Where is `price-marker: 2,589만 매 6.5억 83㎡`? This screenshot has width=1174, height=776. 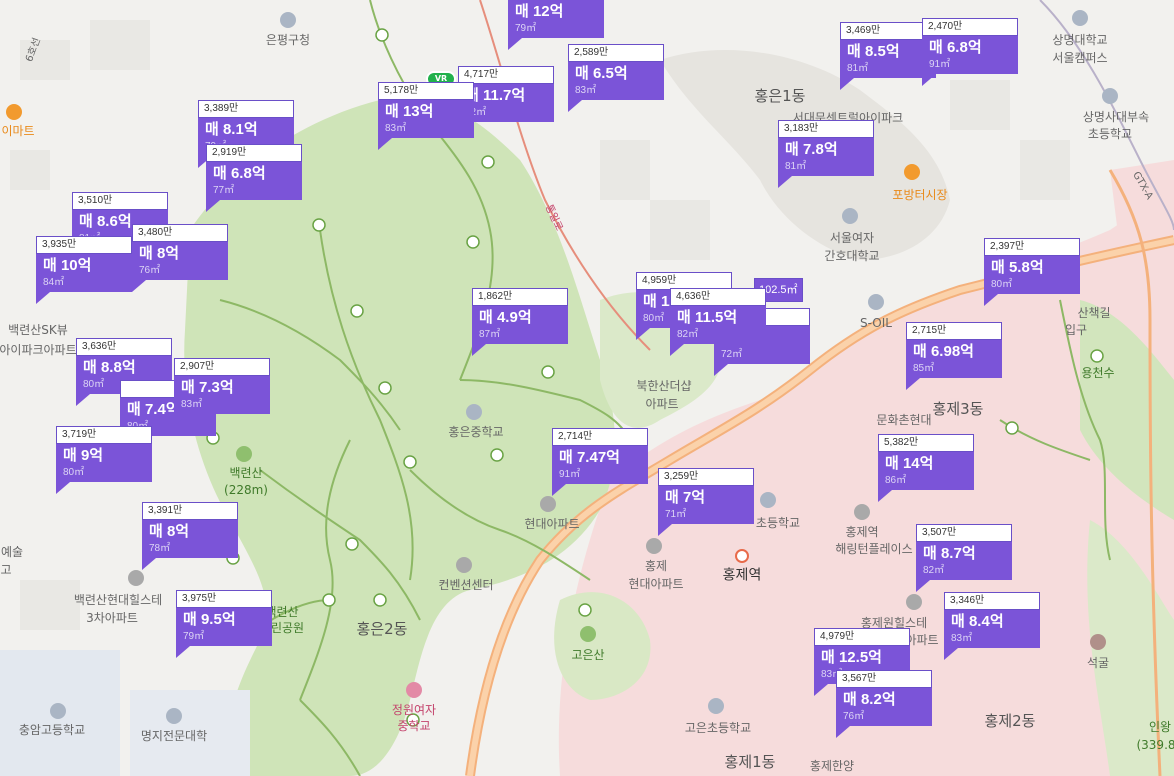
price-marker: 2,589만 매 6.5억 83㎡ is located at coordinates (616, 78).